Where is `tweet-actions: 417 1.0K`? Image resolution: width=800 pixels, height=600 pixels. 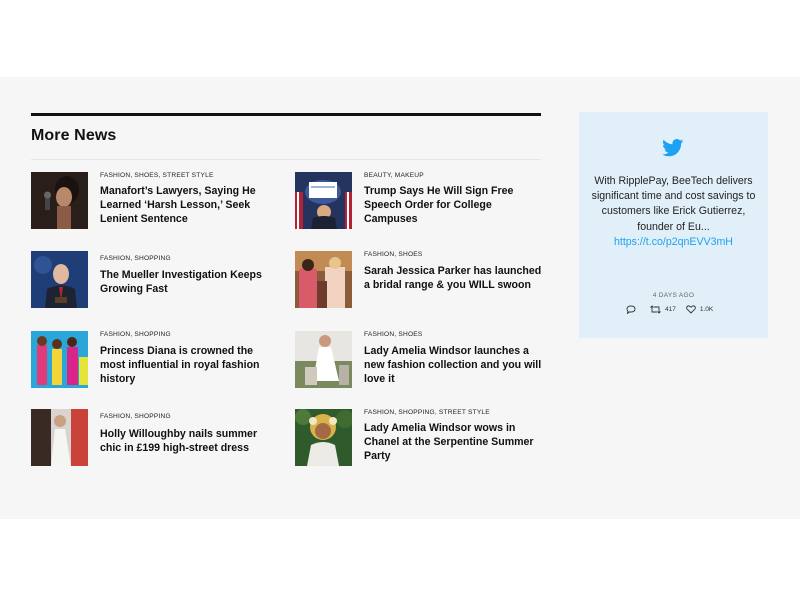
tweet-actions: 417 1.0K is located at coordinates (674, 309).